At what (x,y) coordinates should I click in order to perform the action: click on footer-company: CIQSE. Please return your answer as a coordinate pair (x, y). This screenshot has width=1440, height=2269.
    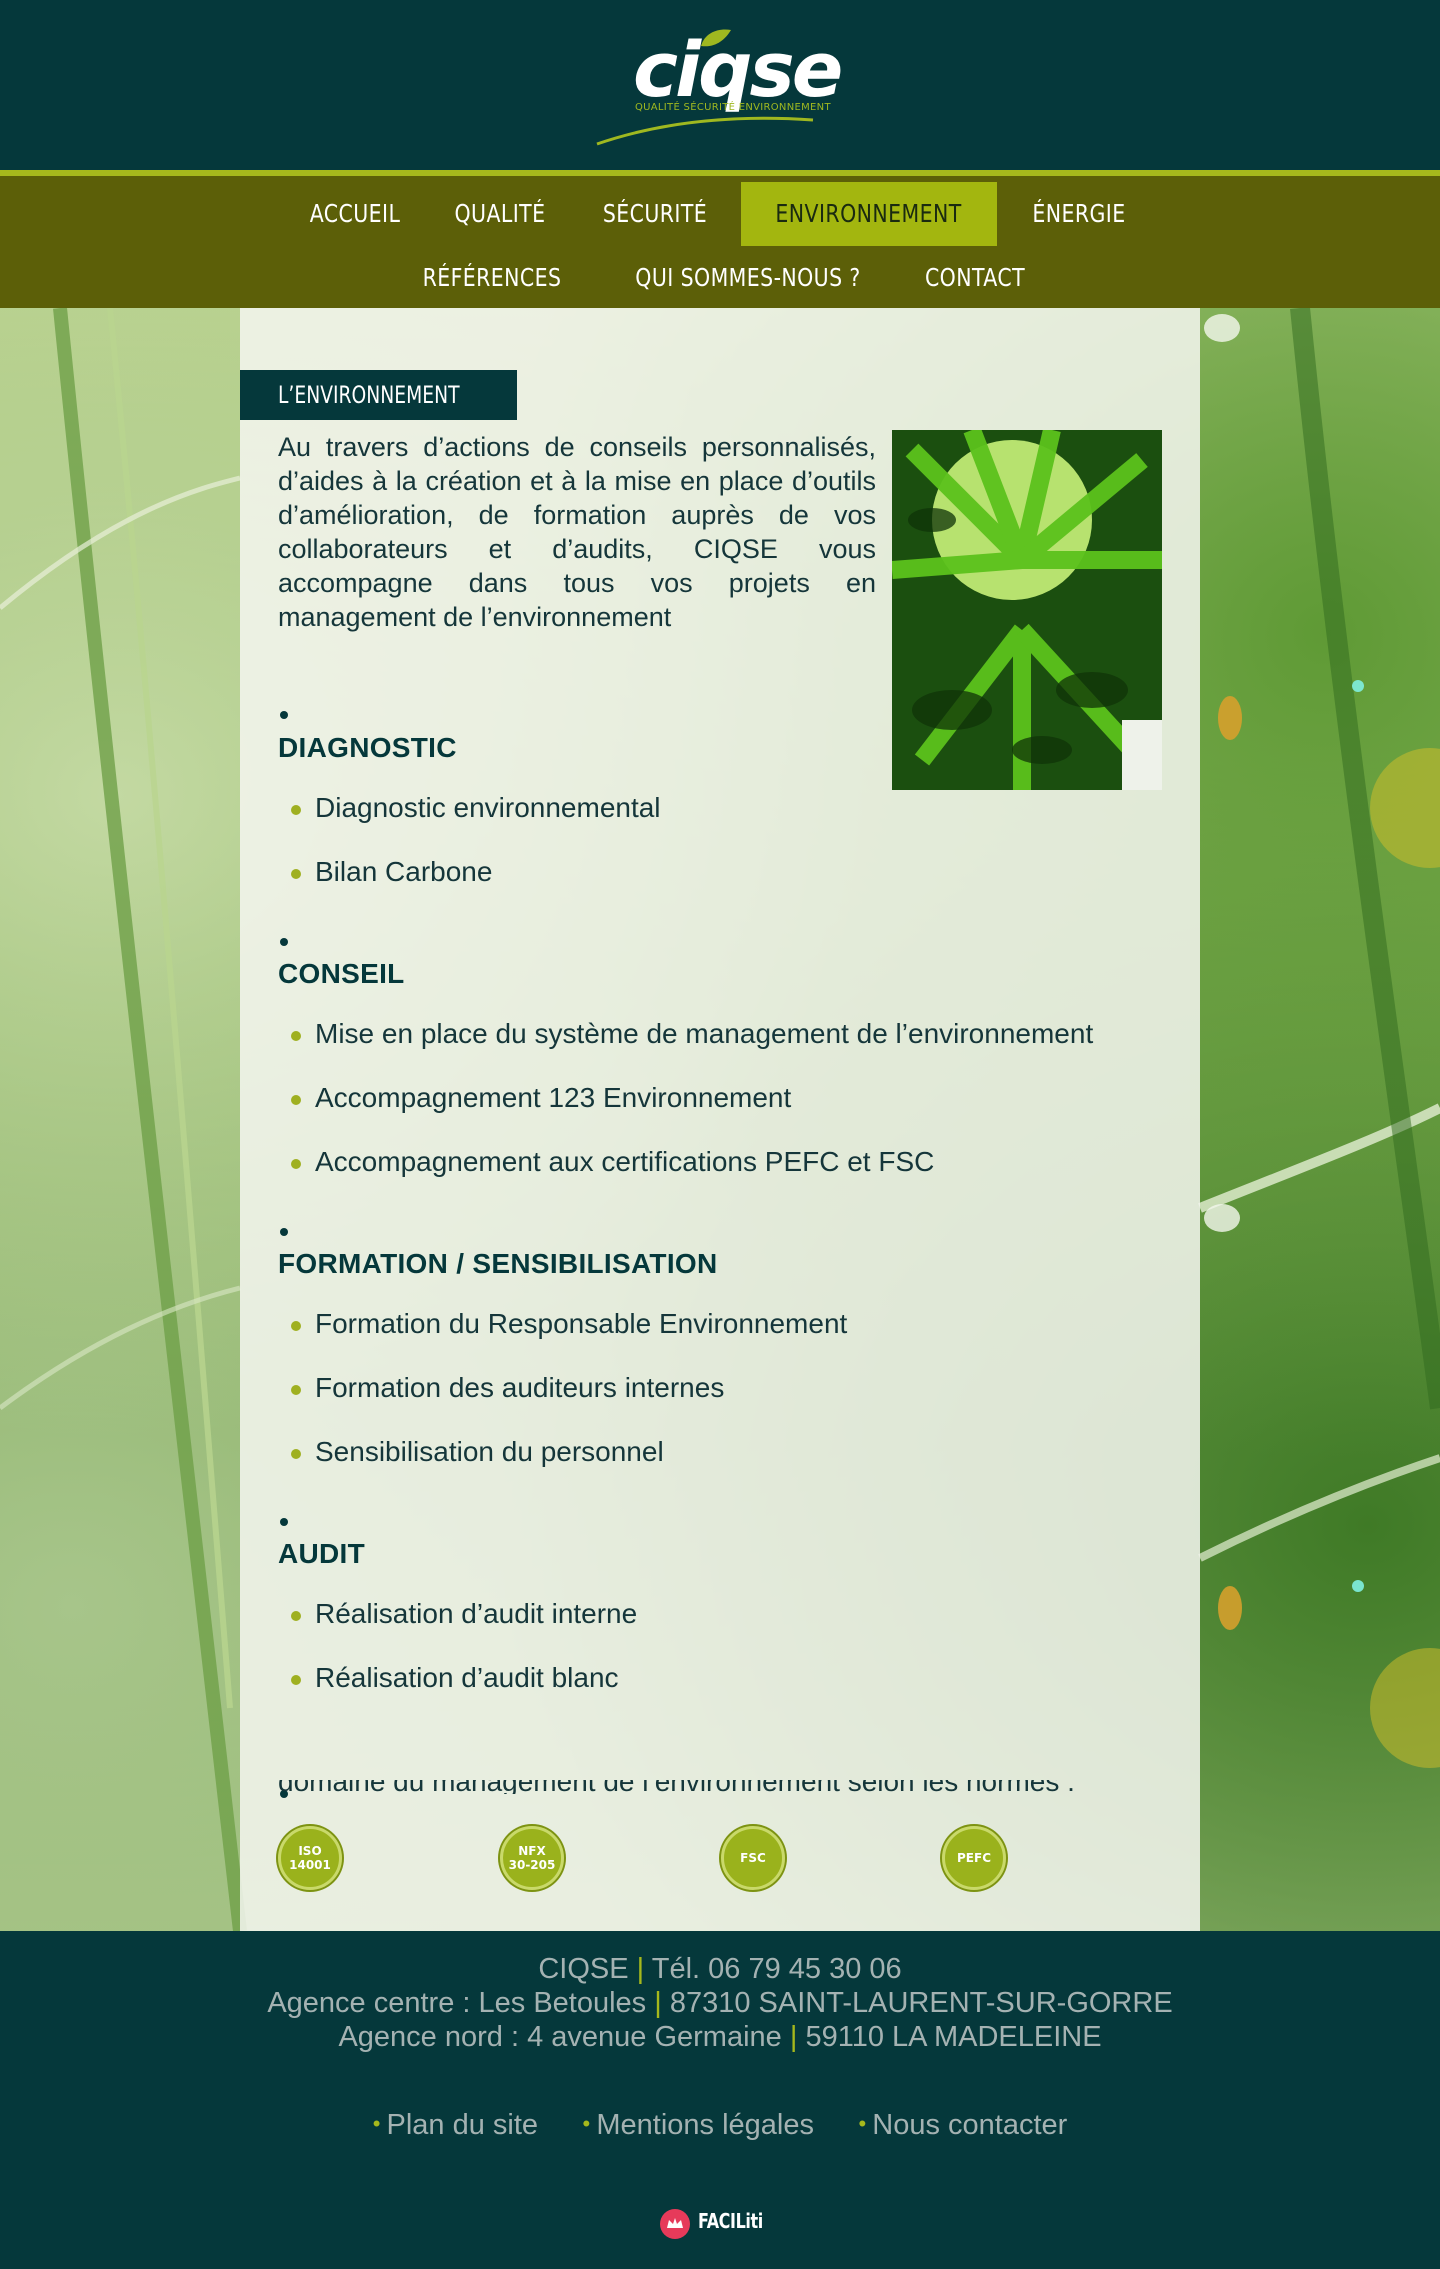
    Looking at the image, I should click on (583, 1969).